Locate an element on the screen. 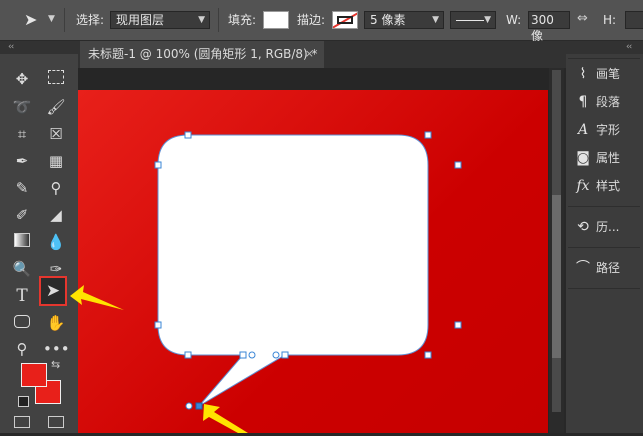 The width and height of the screenshot is (643, 436). lasso-tool-icon: ➰ is located at coordinates (22, 107).